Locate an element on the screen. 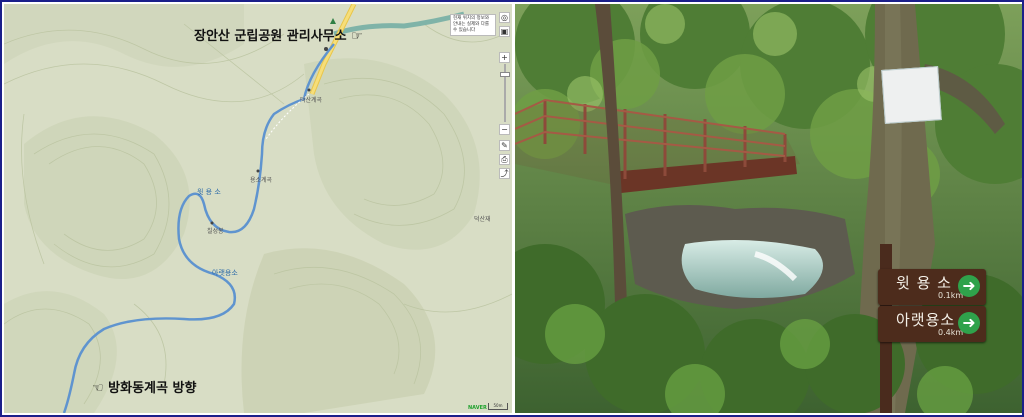 The width and height of the screenshot is (1024, 417). place-label: 윗 용 소 is located at coordinates (209, 192).